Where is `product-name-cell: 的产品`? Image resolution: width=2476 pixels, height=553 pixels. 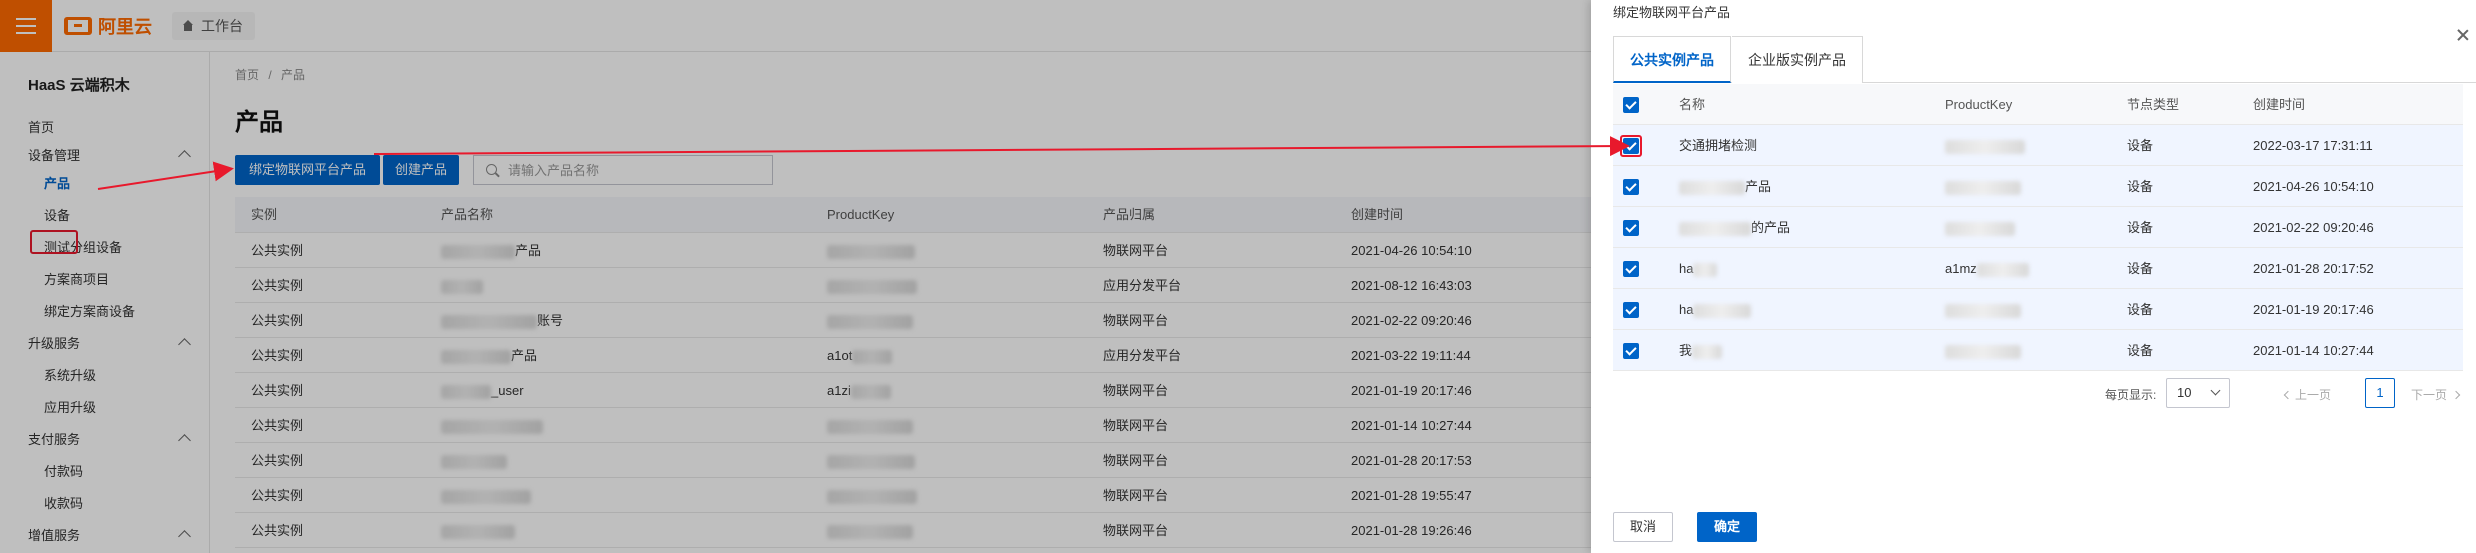 product-name-cell: 的产品 is located at coordinates (1734, 227).